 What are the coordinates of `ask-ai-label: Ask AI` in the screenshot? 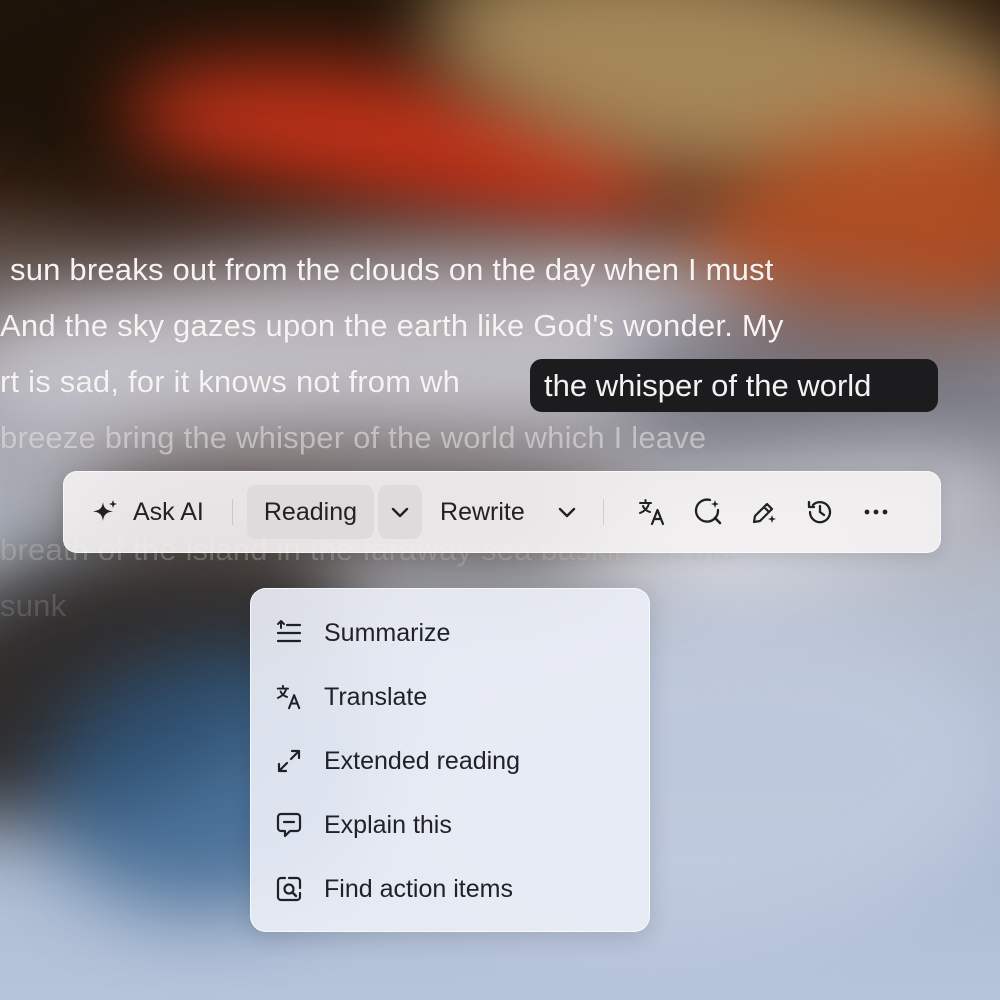 It's located at (168, 511).